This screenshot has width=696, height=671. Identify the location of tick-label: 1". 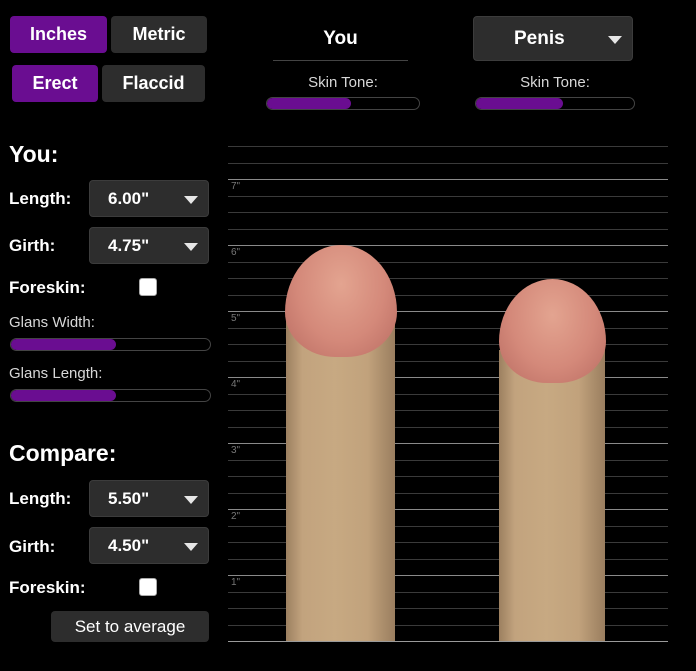
(236, 582).